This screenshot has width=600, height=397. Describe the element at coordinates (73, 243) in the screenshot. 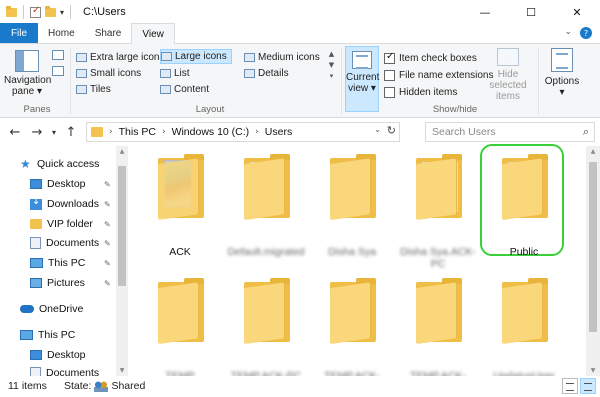

I see `nav-item-label: Documents` at that location.